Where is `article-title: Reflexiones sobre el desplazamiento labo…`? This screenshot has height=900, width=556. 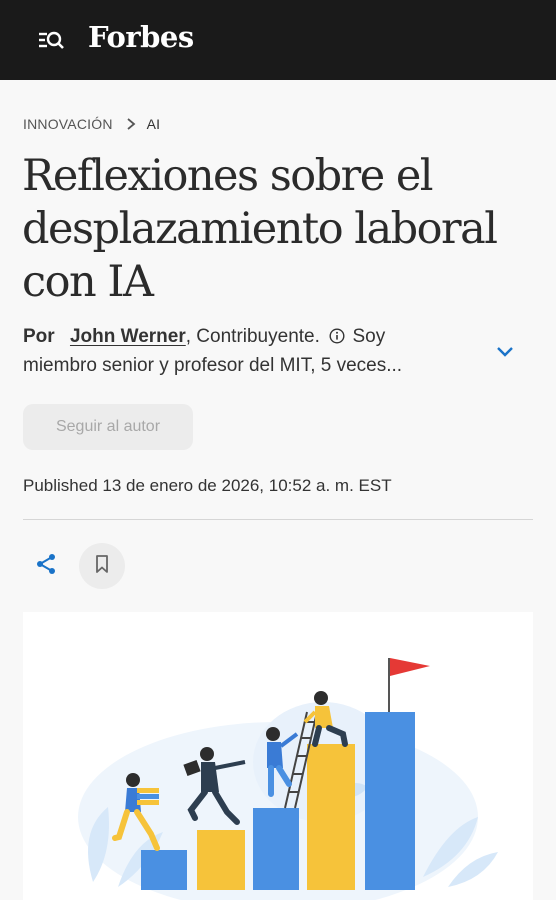 article-title: Reflexiones sobre el desplazamiento labo… is located at coordinates (260, 229).